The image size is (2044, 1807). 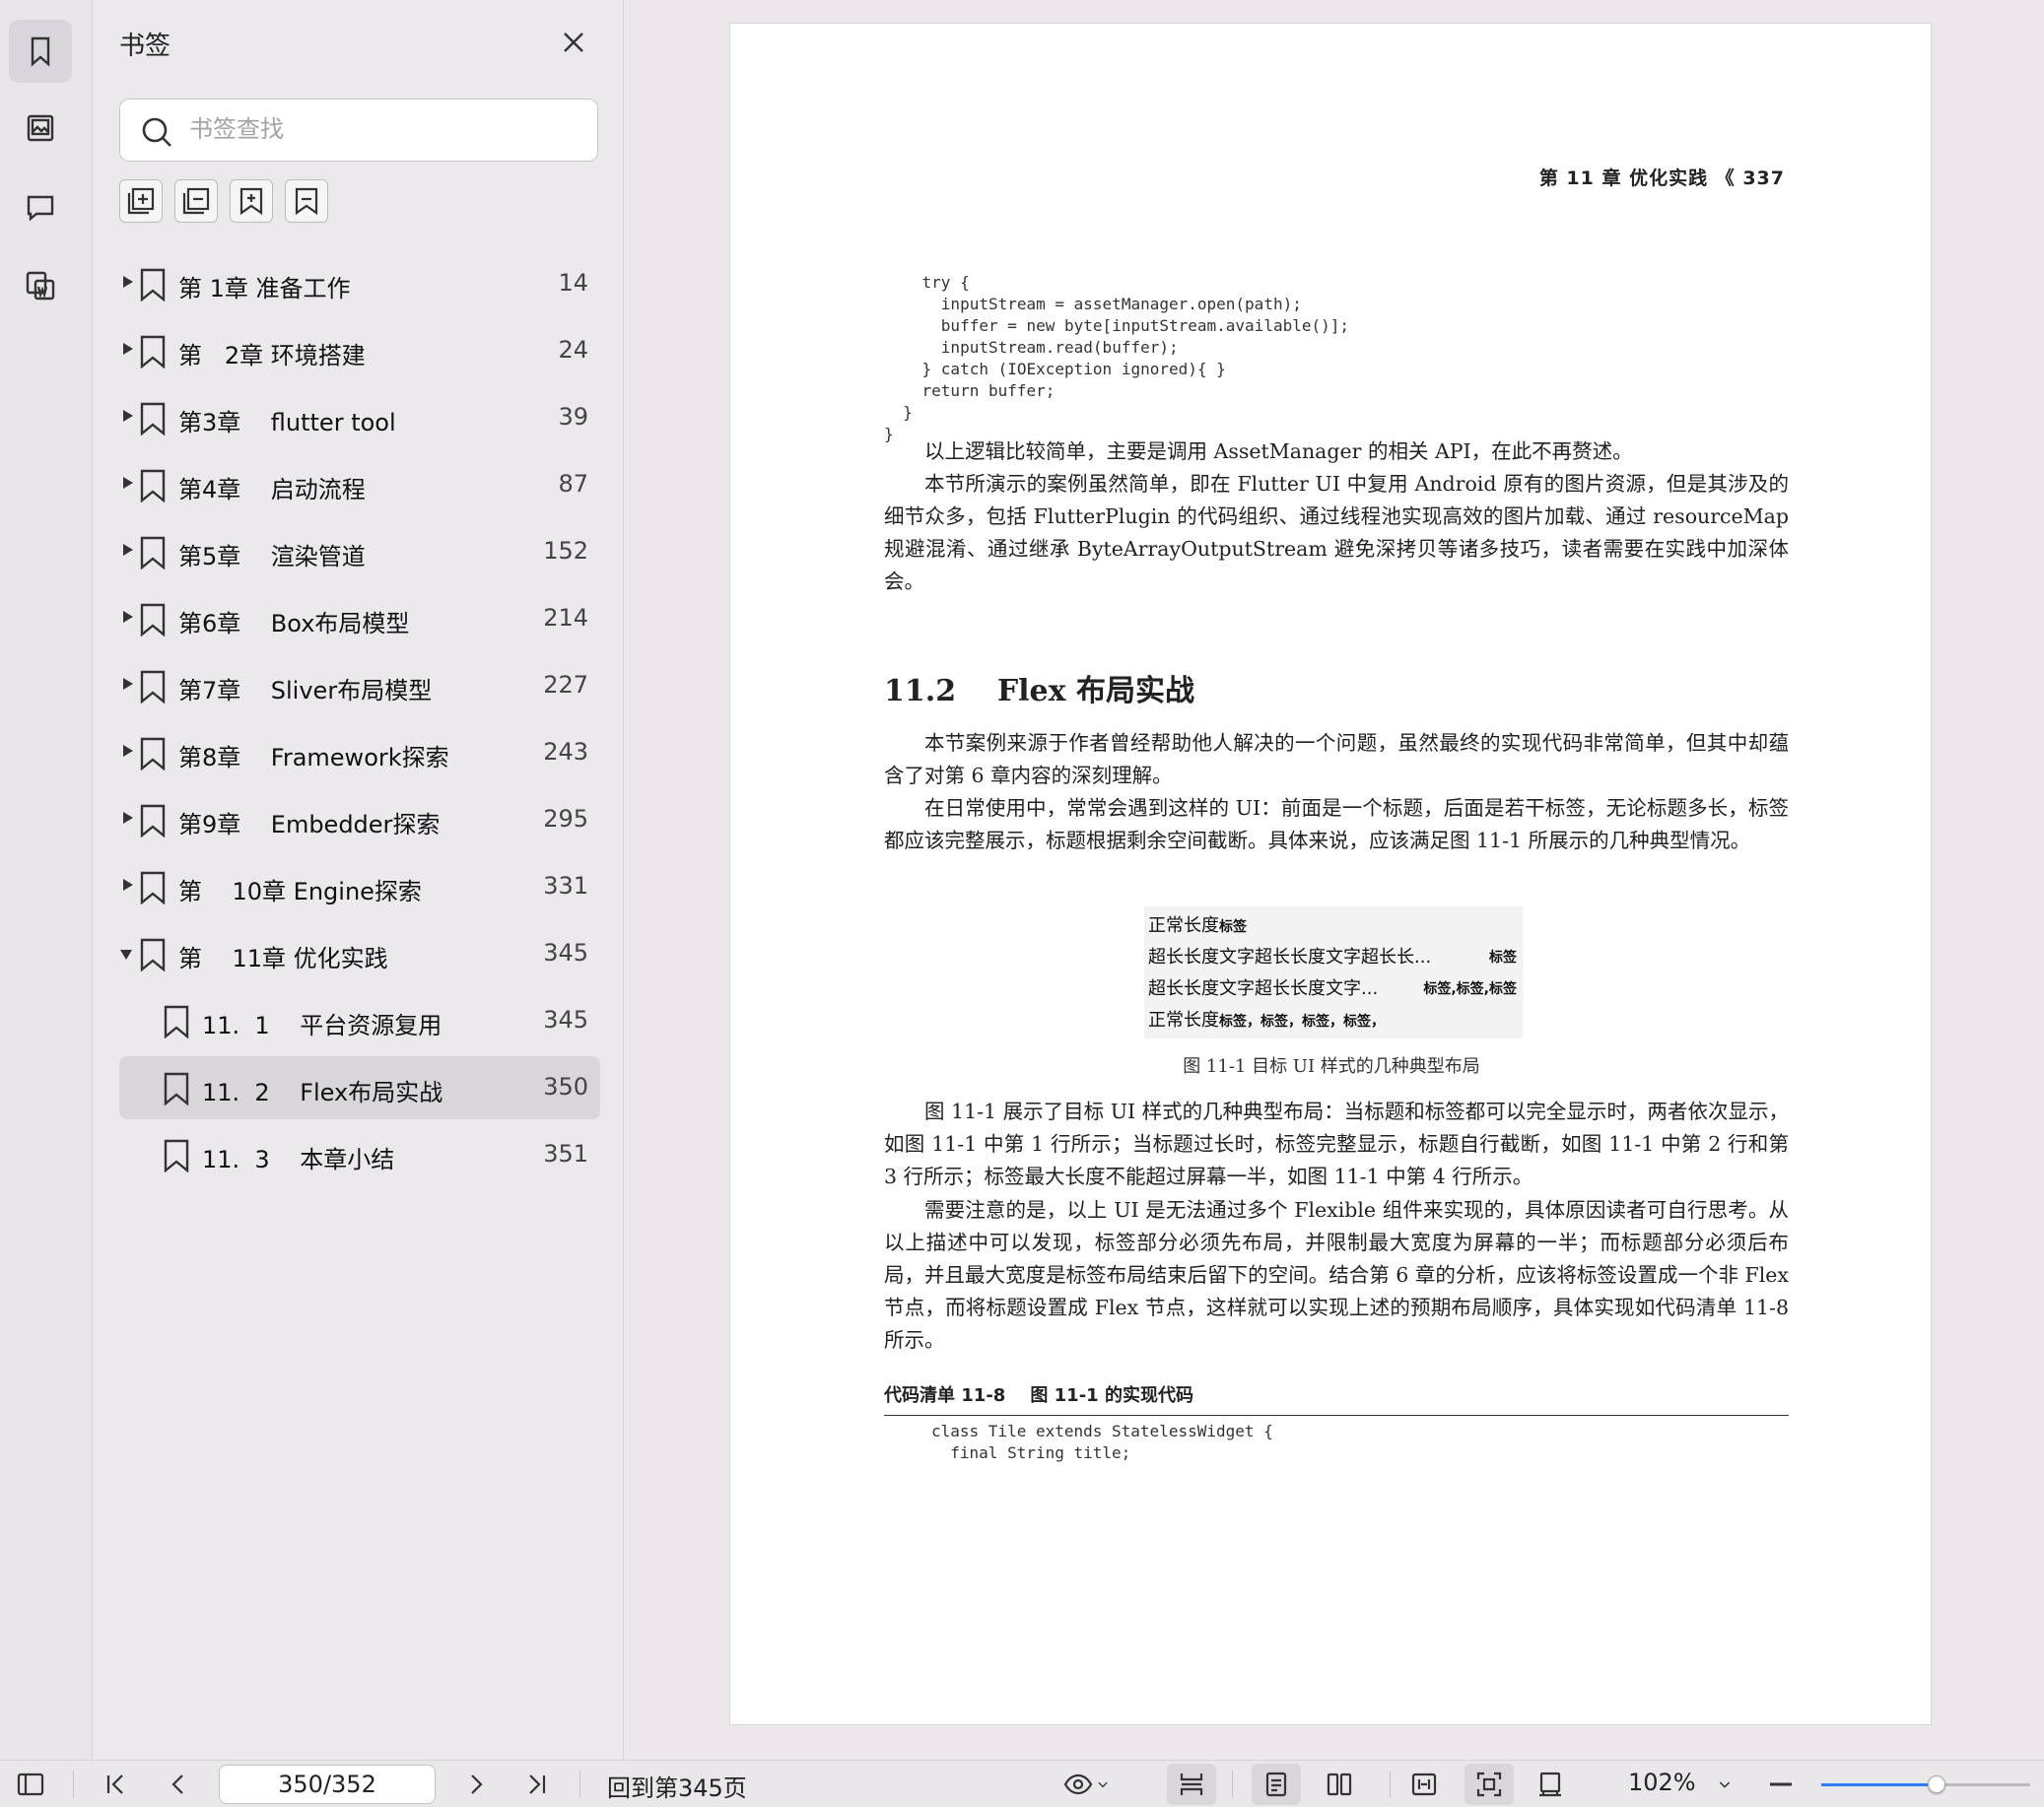 I want to click on page-number-input: 350/352, so click(x=327, y=1784).